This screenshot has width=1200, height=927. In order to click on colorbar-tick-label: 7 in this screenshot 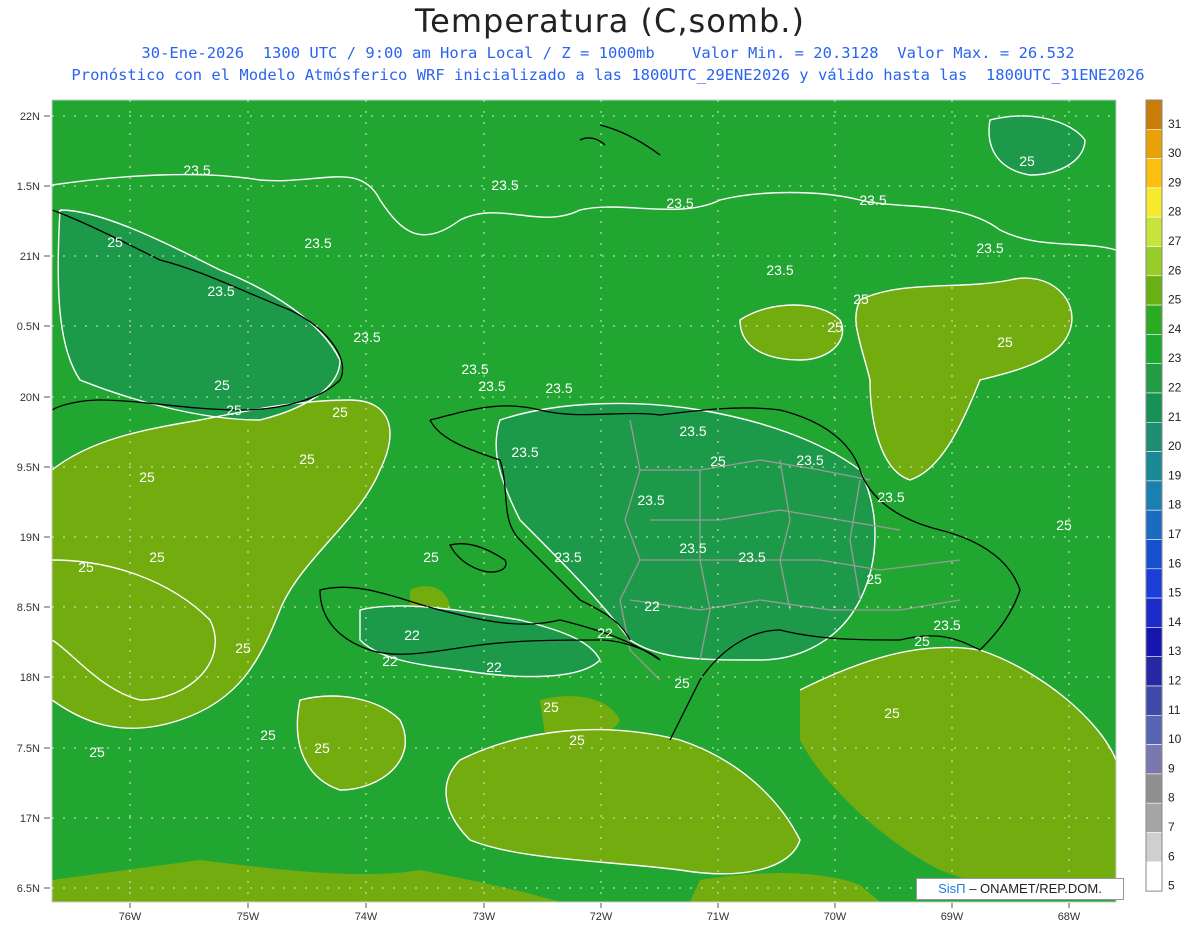, I will do `click(1171, 827)`.